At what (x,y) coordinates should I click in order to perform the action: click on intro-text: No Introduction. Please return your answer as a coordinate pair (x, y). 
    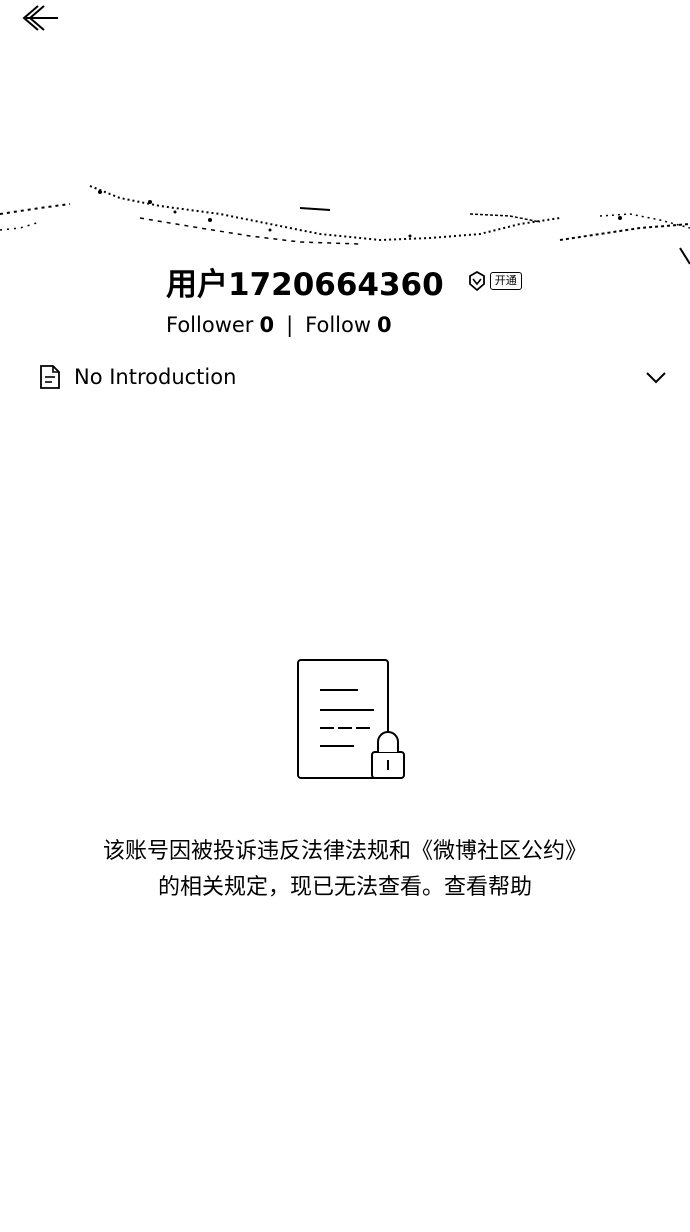
    Looking at the image, I should click on (155, 377).